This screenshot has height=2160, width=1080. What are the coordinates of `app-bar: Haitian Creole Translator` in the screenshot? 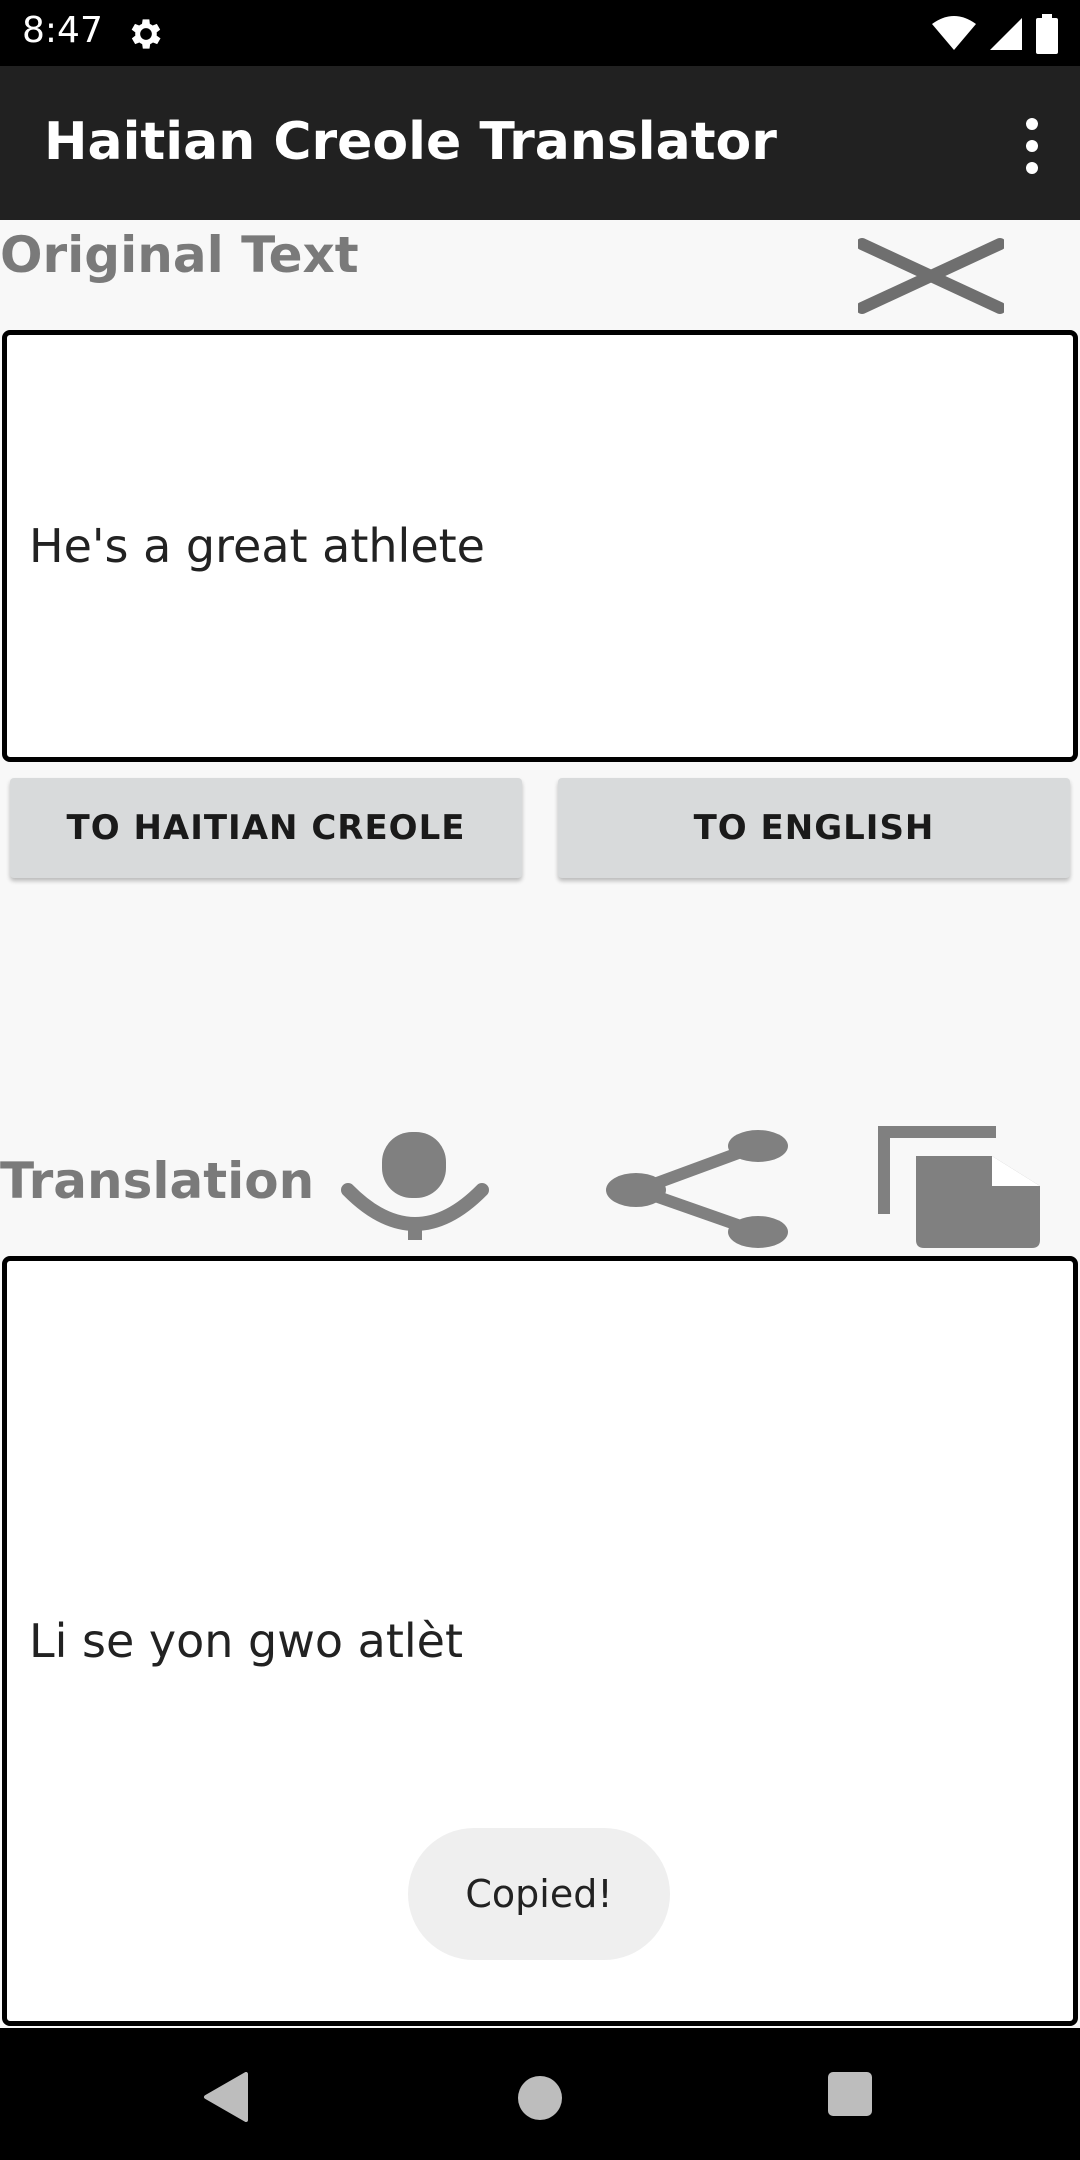 It's located at (540, 143).